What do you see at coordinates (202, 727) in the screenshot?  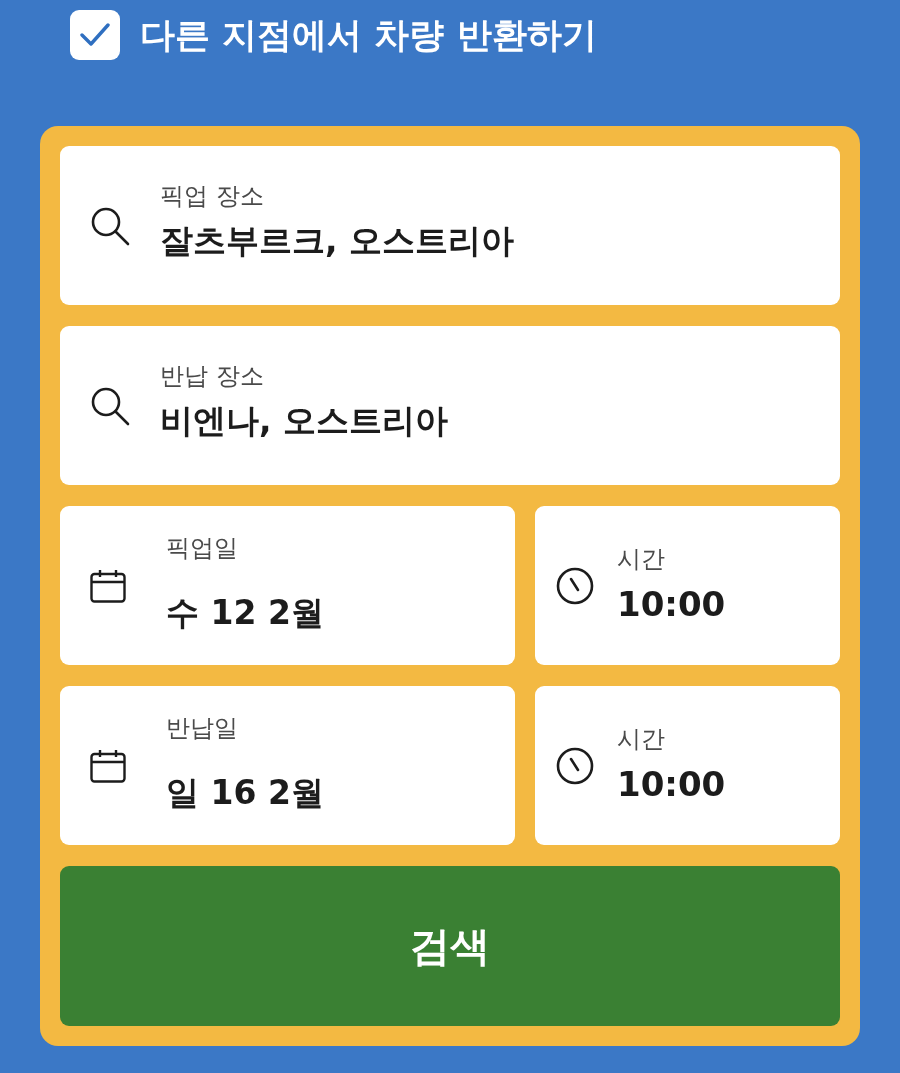 I see `field-label: 반납일` at bounding box center [202, 727].